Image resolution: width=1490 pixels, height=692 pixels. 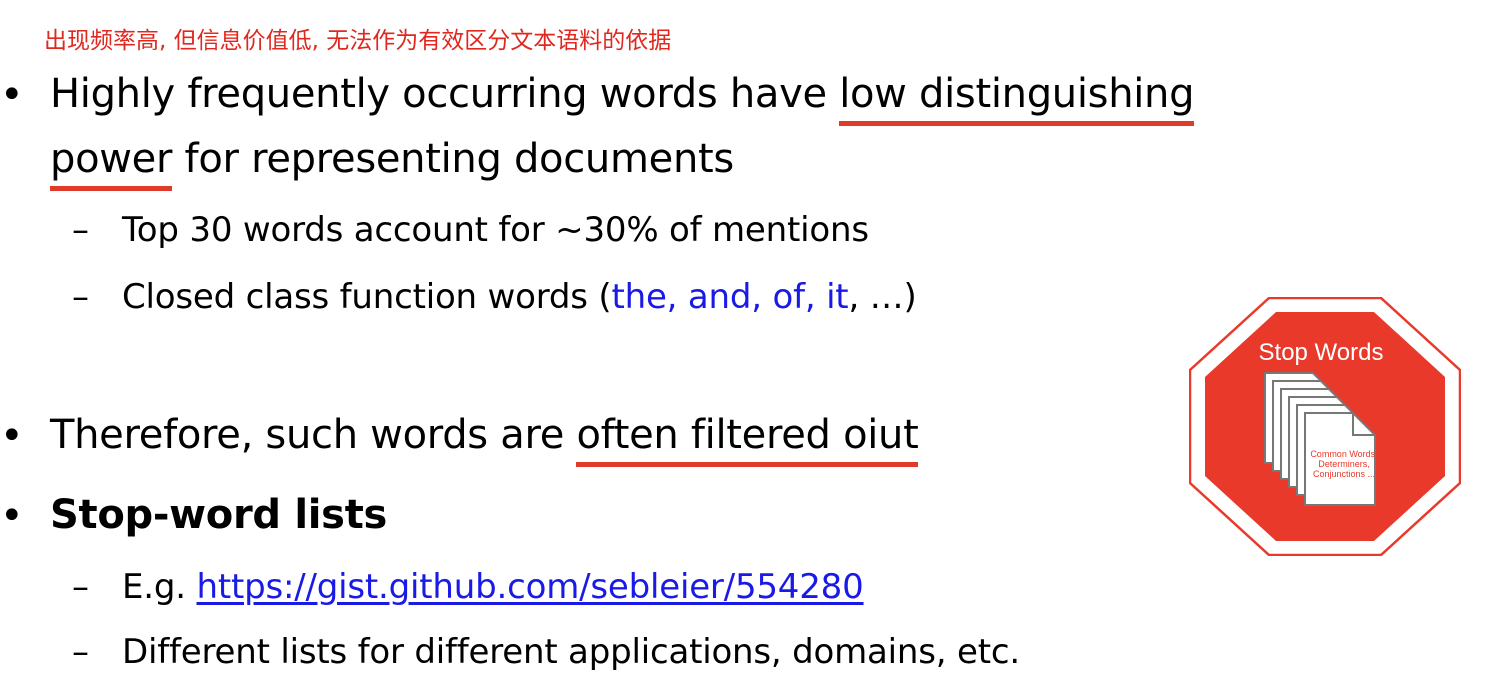 What do you see at coordinates (1321, 352) in the screenshot?
I see `stop-sign-title: Stop Words` at bounding box center [1321, 352].